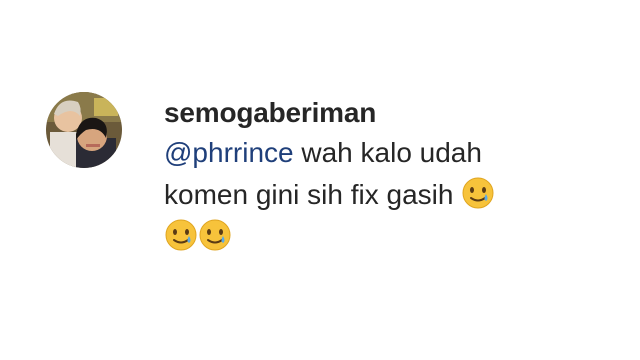 This screenshot has width=640, height=360. What do you see at coordinates (229, 152) in the screenshot?
I see `mention-link: @phrrince` at bounding box center [229, 152].